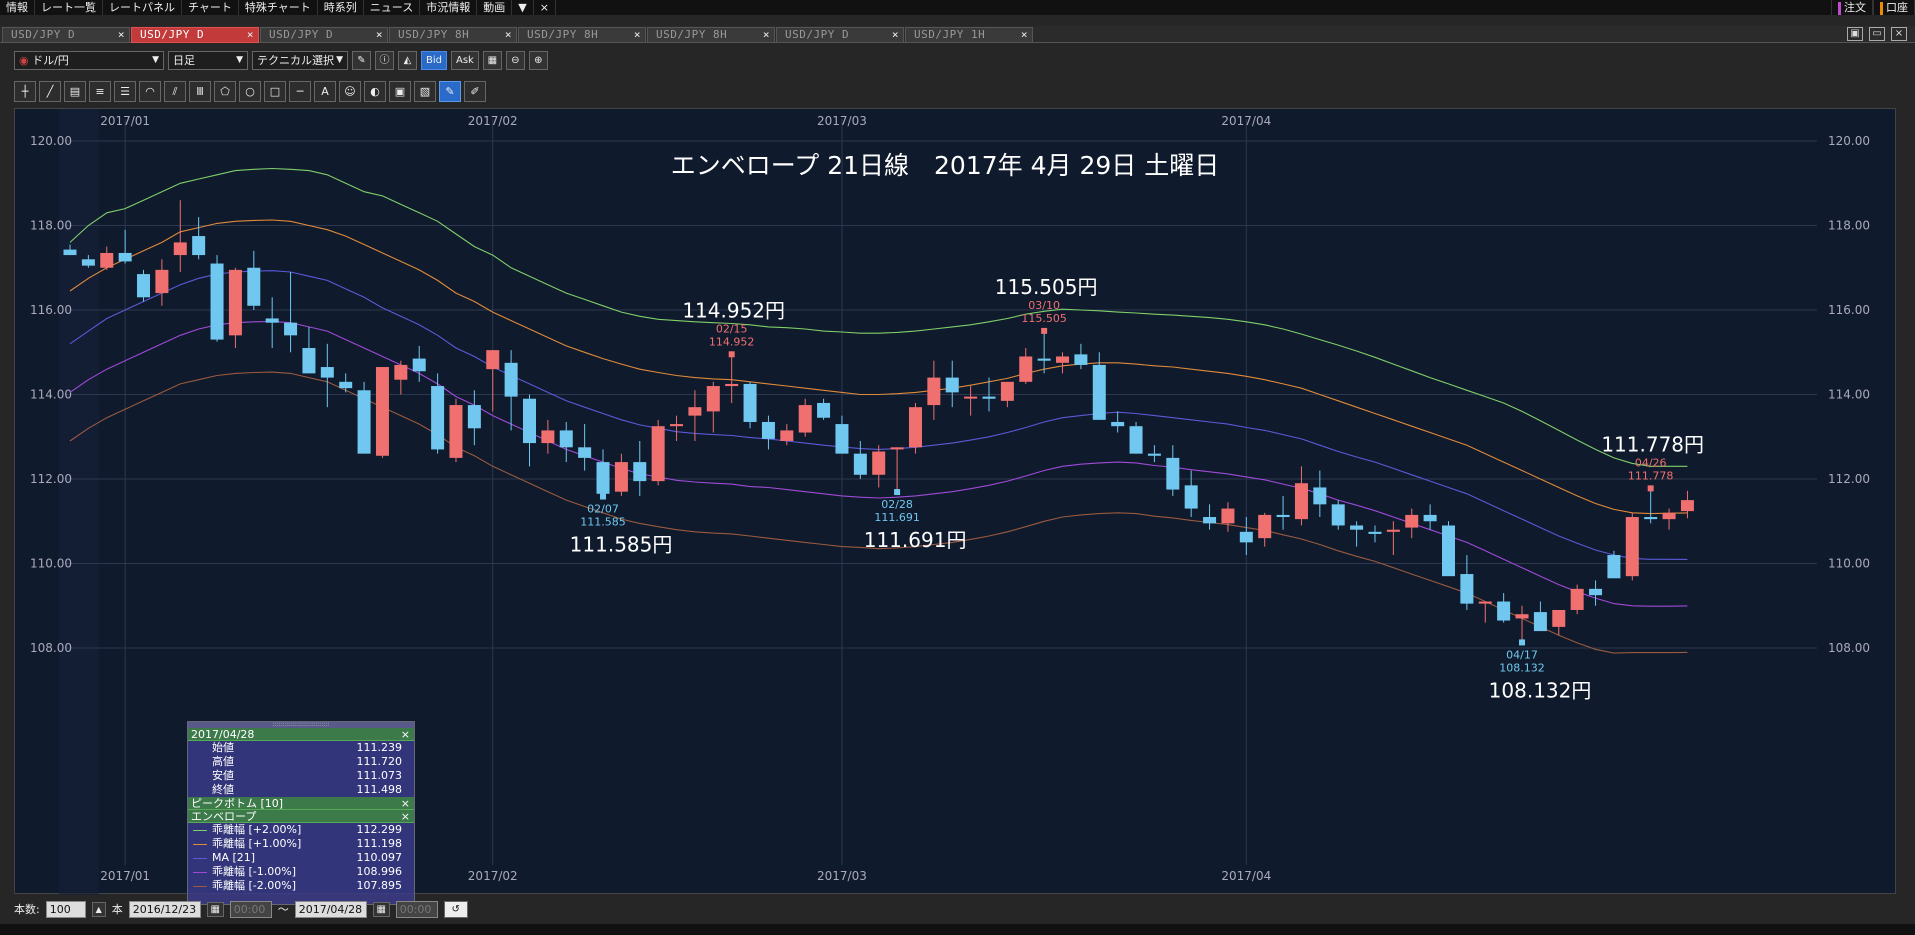 This screenshot has width=1915, height=935. I want to click on trendline-icon: ╱, so click(50, 91).